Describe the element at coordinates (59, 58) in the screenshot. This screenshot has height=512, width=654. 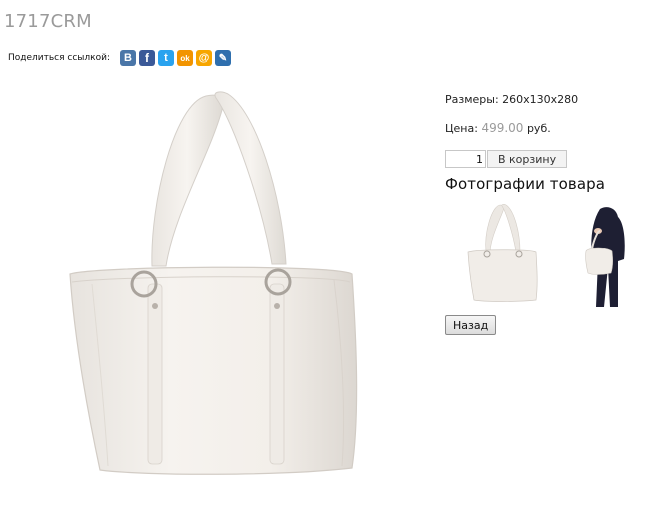
I see `share-label: Поделиться ссылкой:` at that location.